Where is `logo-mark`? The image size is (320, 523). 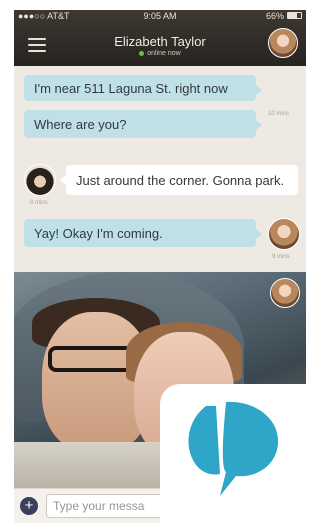
logo-mark is located at coordinates (233, 448).